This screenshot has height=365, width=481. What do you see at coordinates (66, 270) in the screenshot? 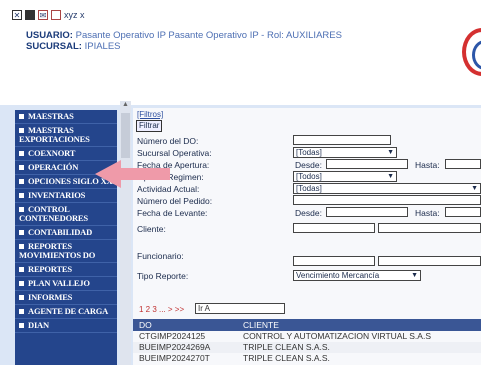
I see `sidebar-item-reportes: REPORTES` at bounding box center [66, 270].